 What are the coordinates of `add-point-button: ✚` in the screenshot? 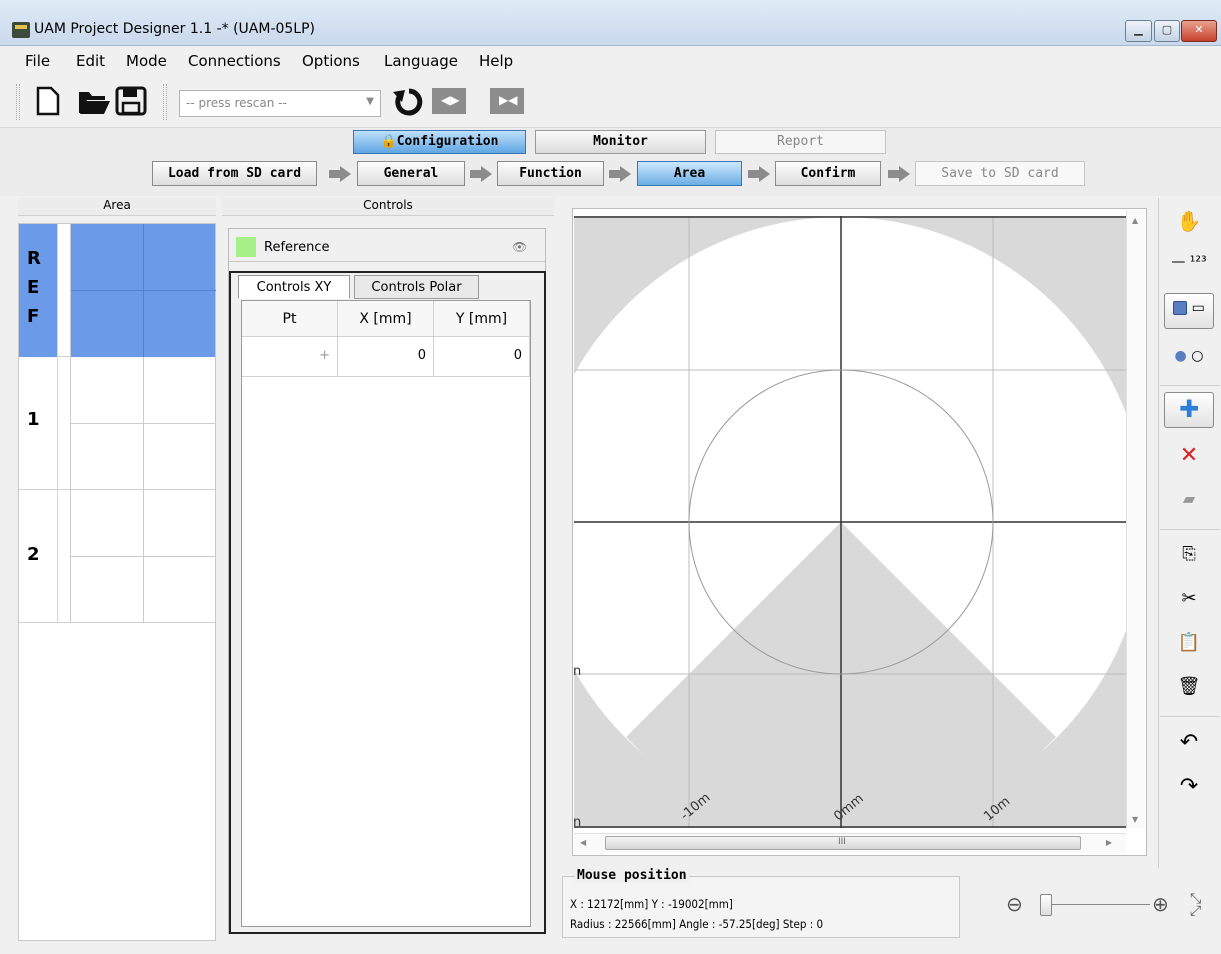 It's located at (1189, 410).